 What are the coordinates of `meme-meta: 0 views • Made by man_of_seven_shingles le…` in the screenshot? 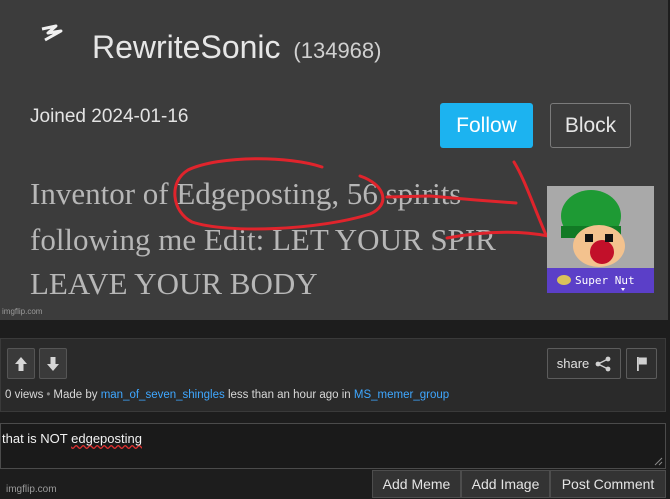 It's located at (227, 395).